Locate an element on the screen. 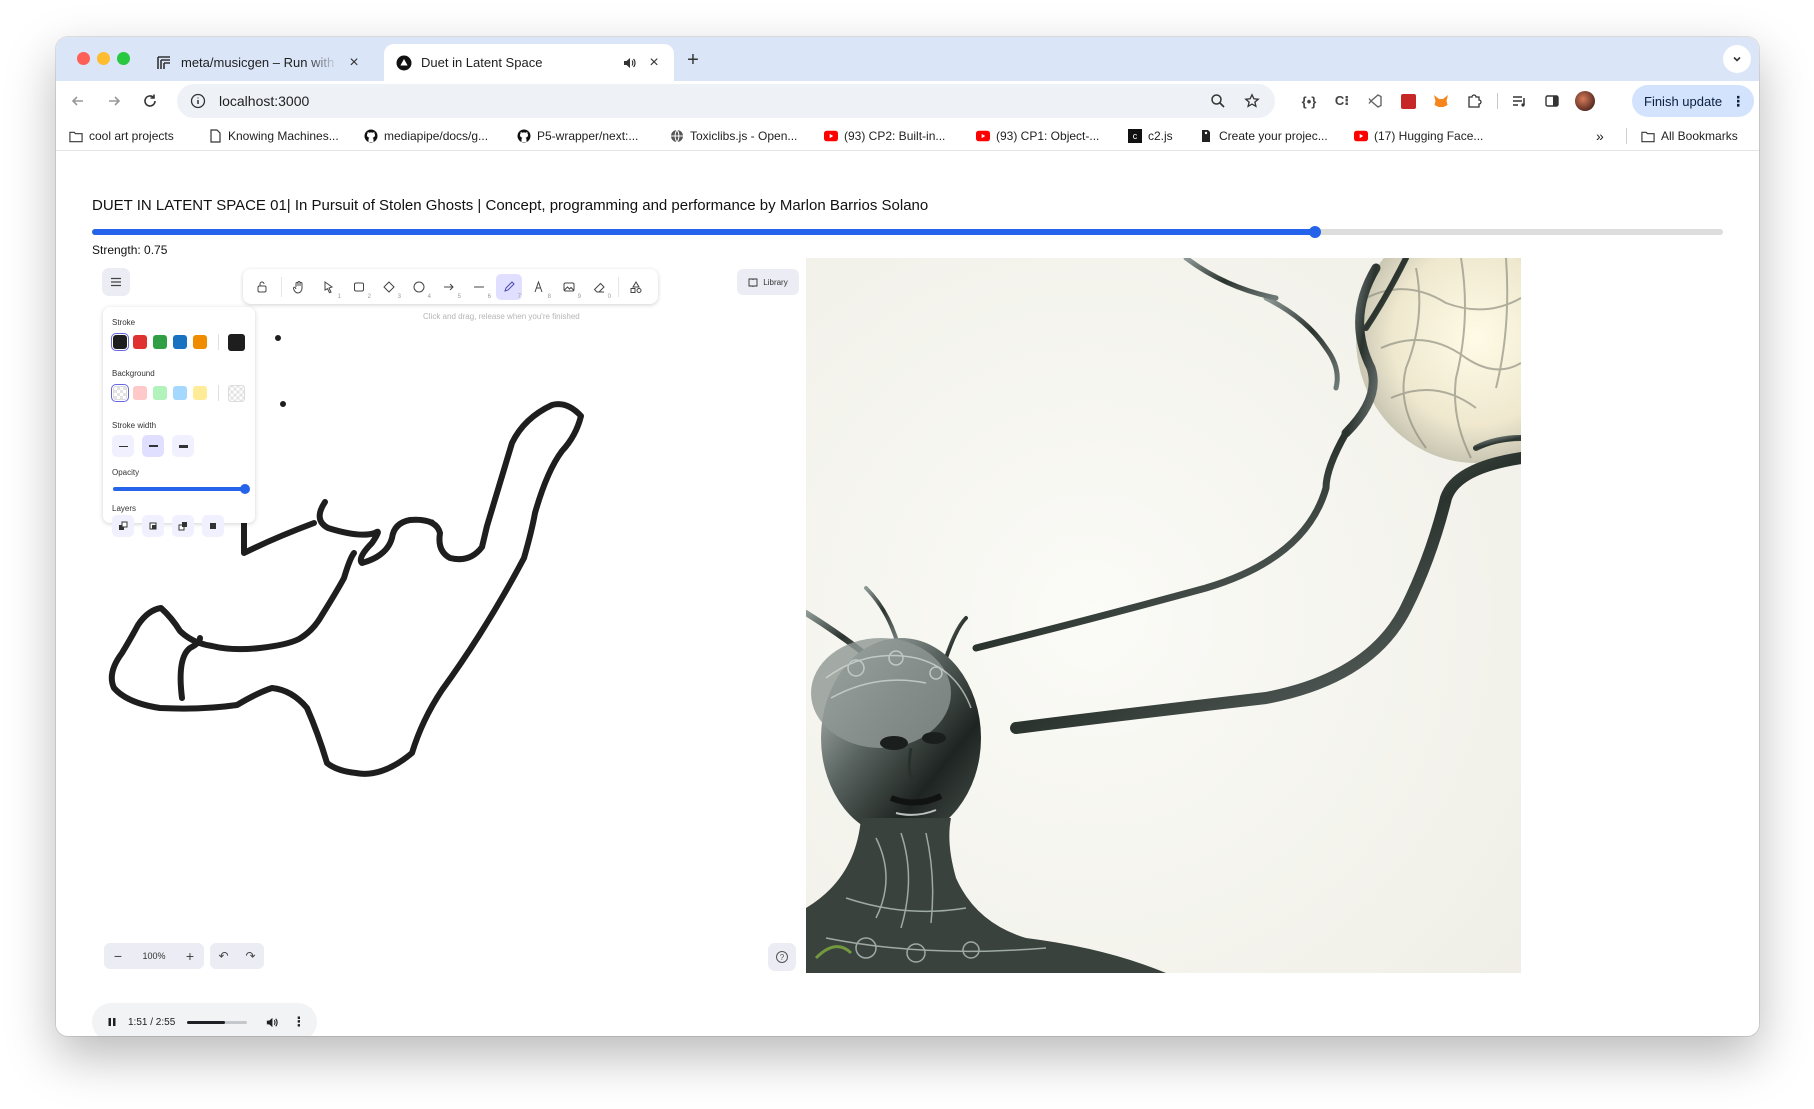 The image size is (1814, 1109). opacity-slider is located at coordinates (181, 489).